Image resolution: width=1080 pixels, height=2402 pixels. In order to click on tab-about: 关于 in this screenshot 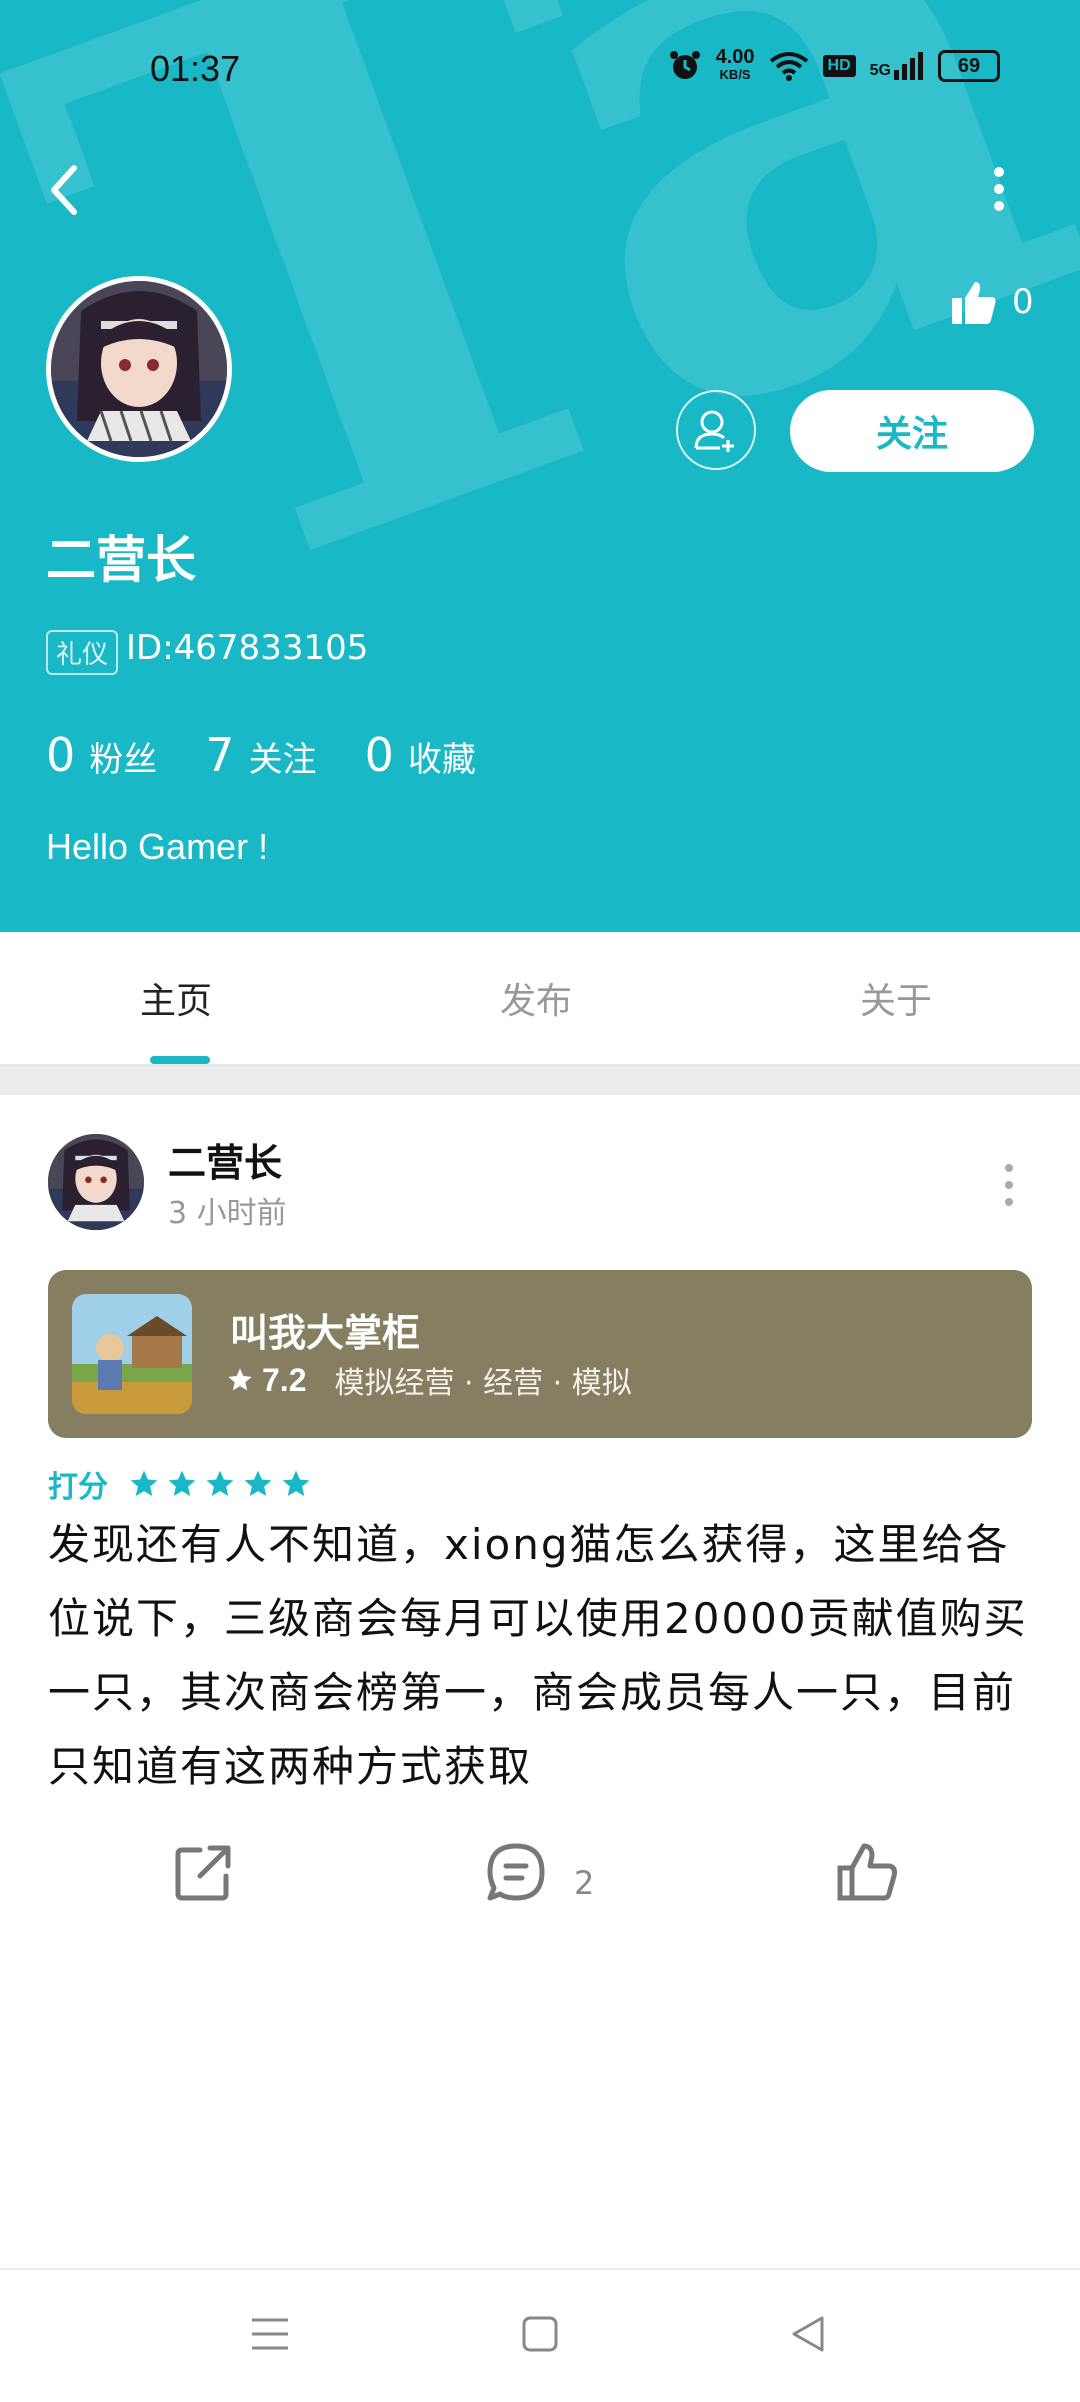, I will do `click(896, 998)`.